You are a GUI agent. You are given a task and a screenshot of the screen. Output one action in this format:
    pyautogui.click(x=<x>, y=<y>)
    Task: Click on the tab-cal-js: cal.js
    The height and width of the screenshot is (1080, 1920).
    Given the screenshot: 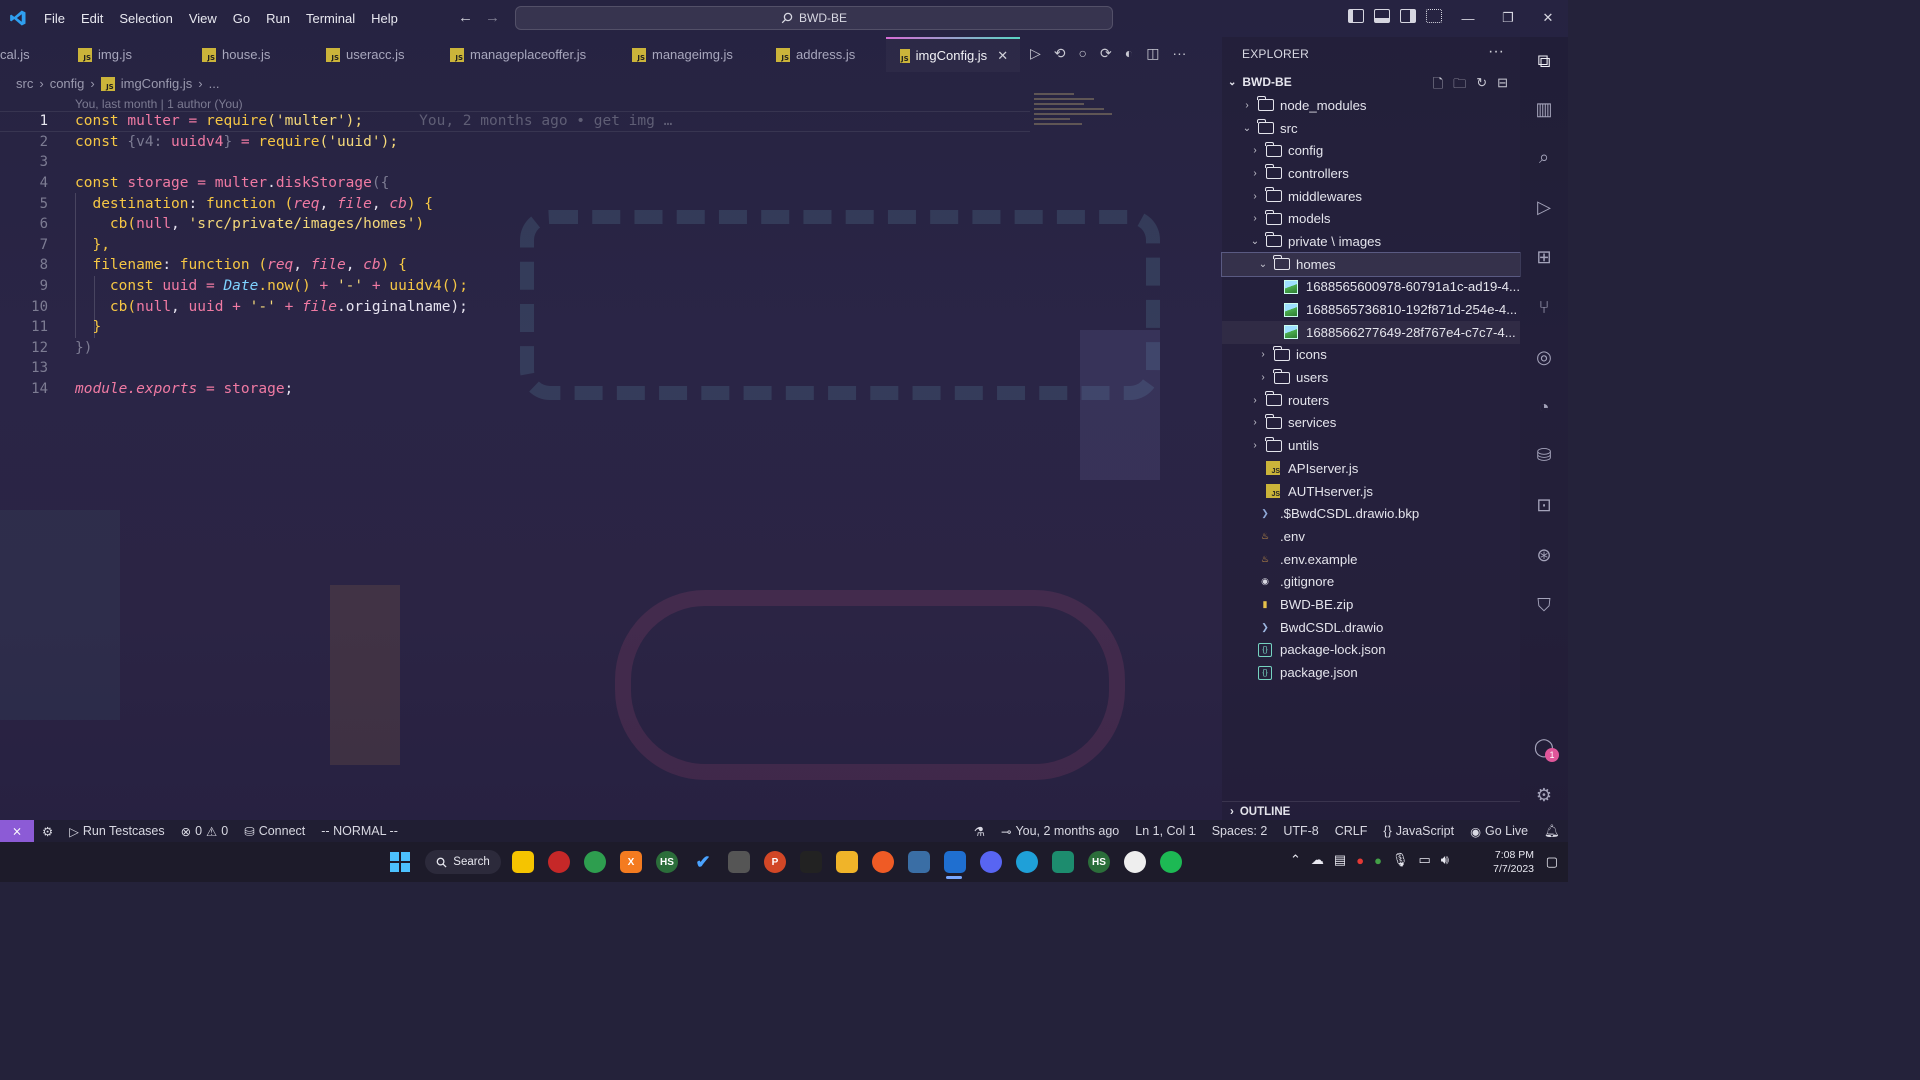 What is the action you would take?
    pyautogui.click(x=32, y=54)
    